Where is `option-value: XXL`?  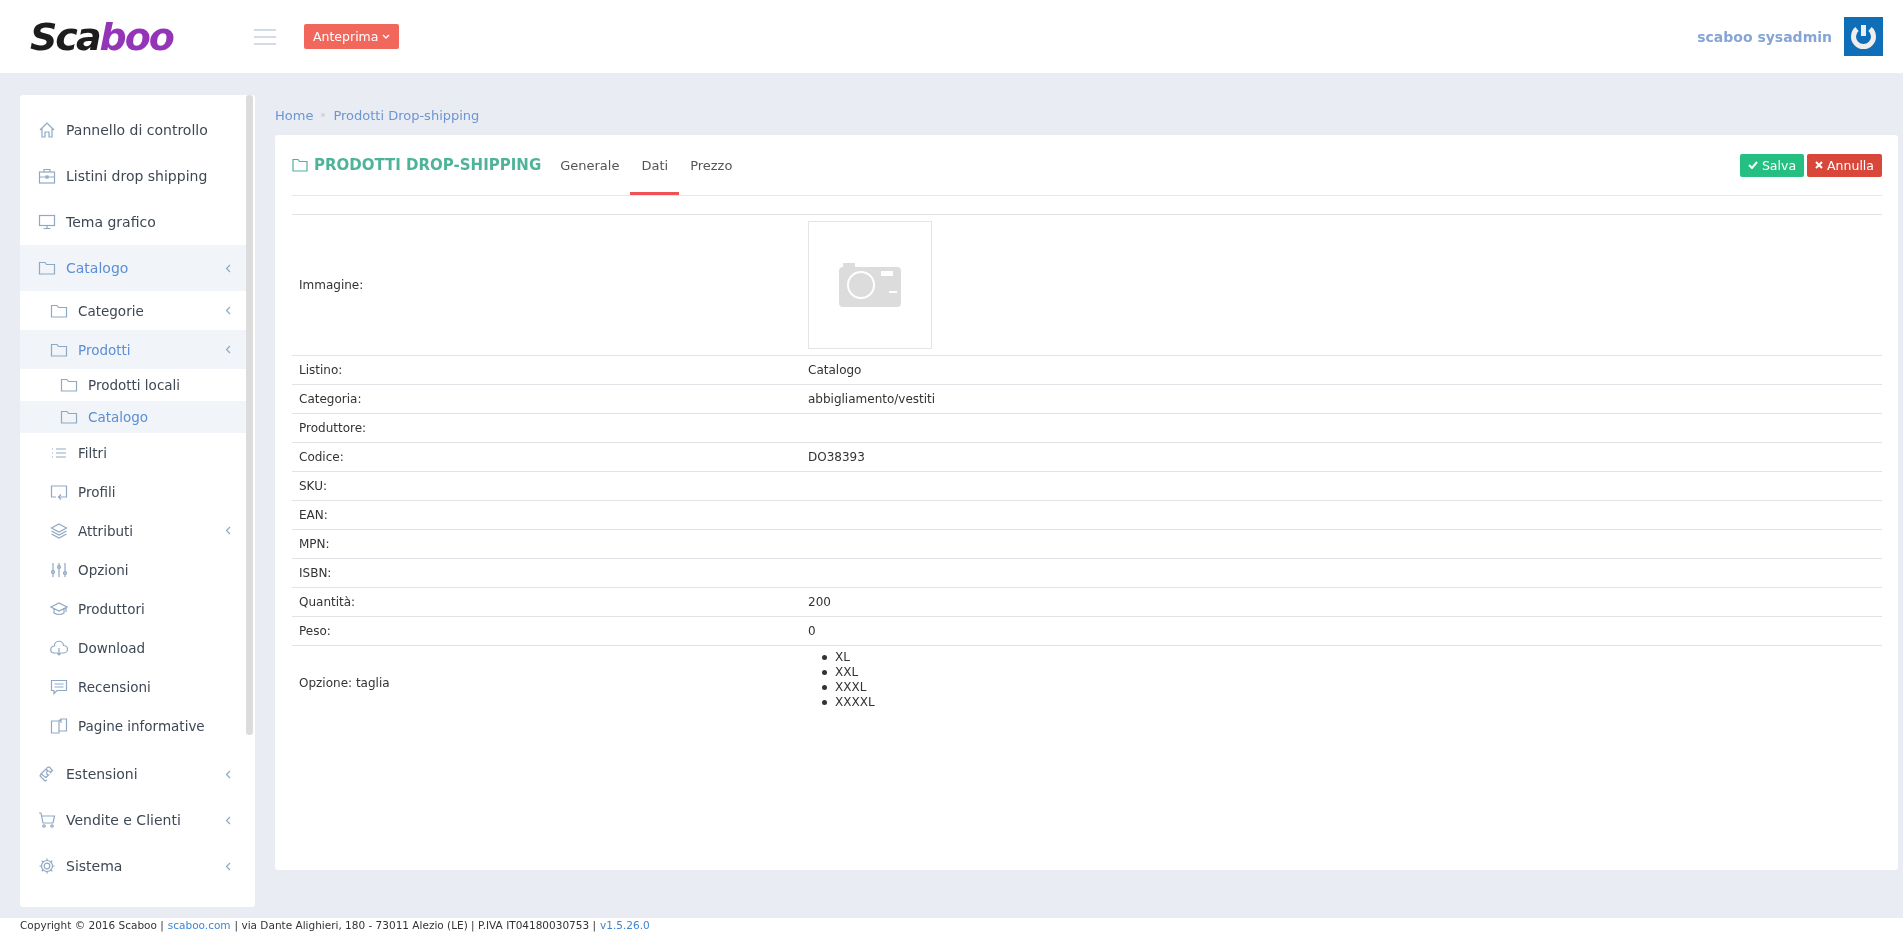
option-value: XXL is located at coordinates (847, 672).